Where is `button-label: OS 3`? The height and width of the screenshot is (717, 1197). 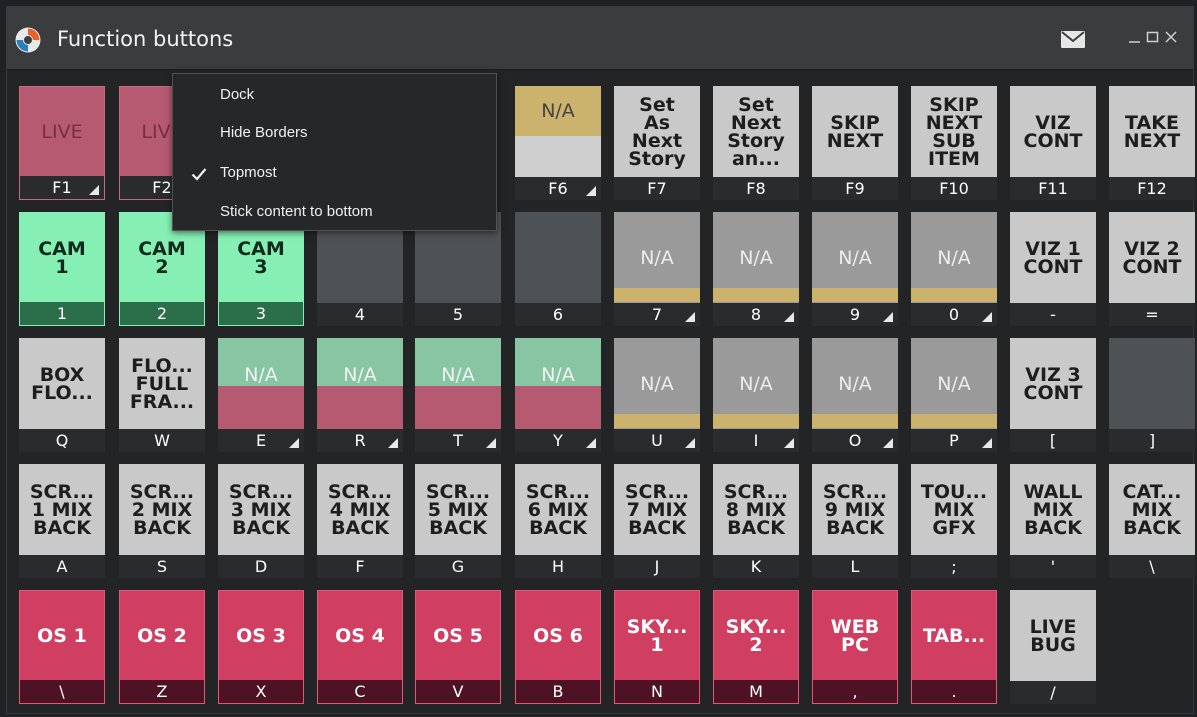 button-label: OS 3 is located at coordinates (261, 635).